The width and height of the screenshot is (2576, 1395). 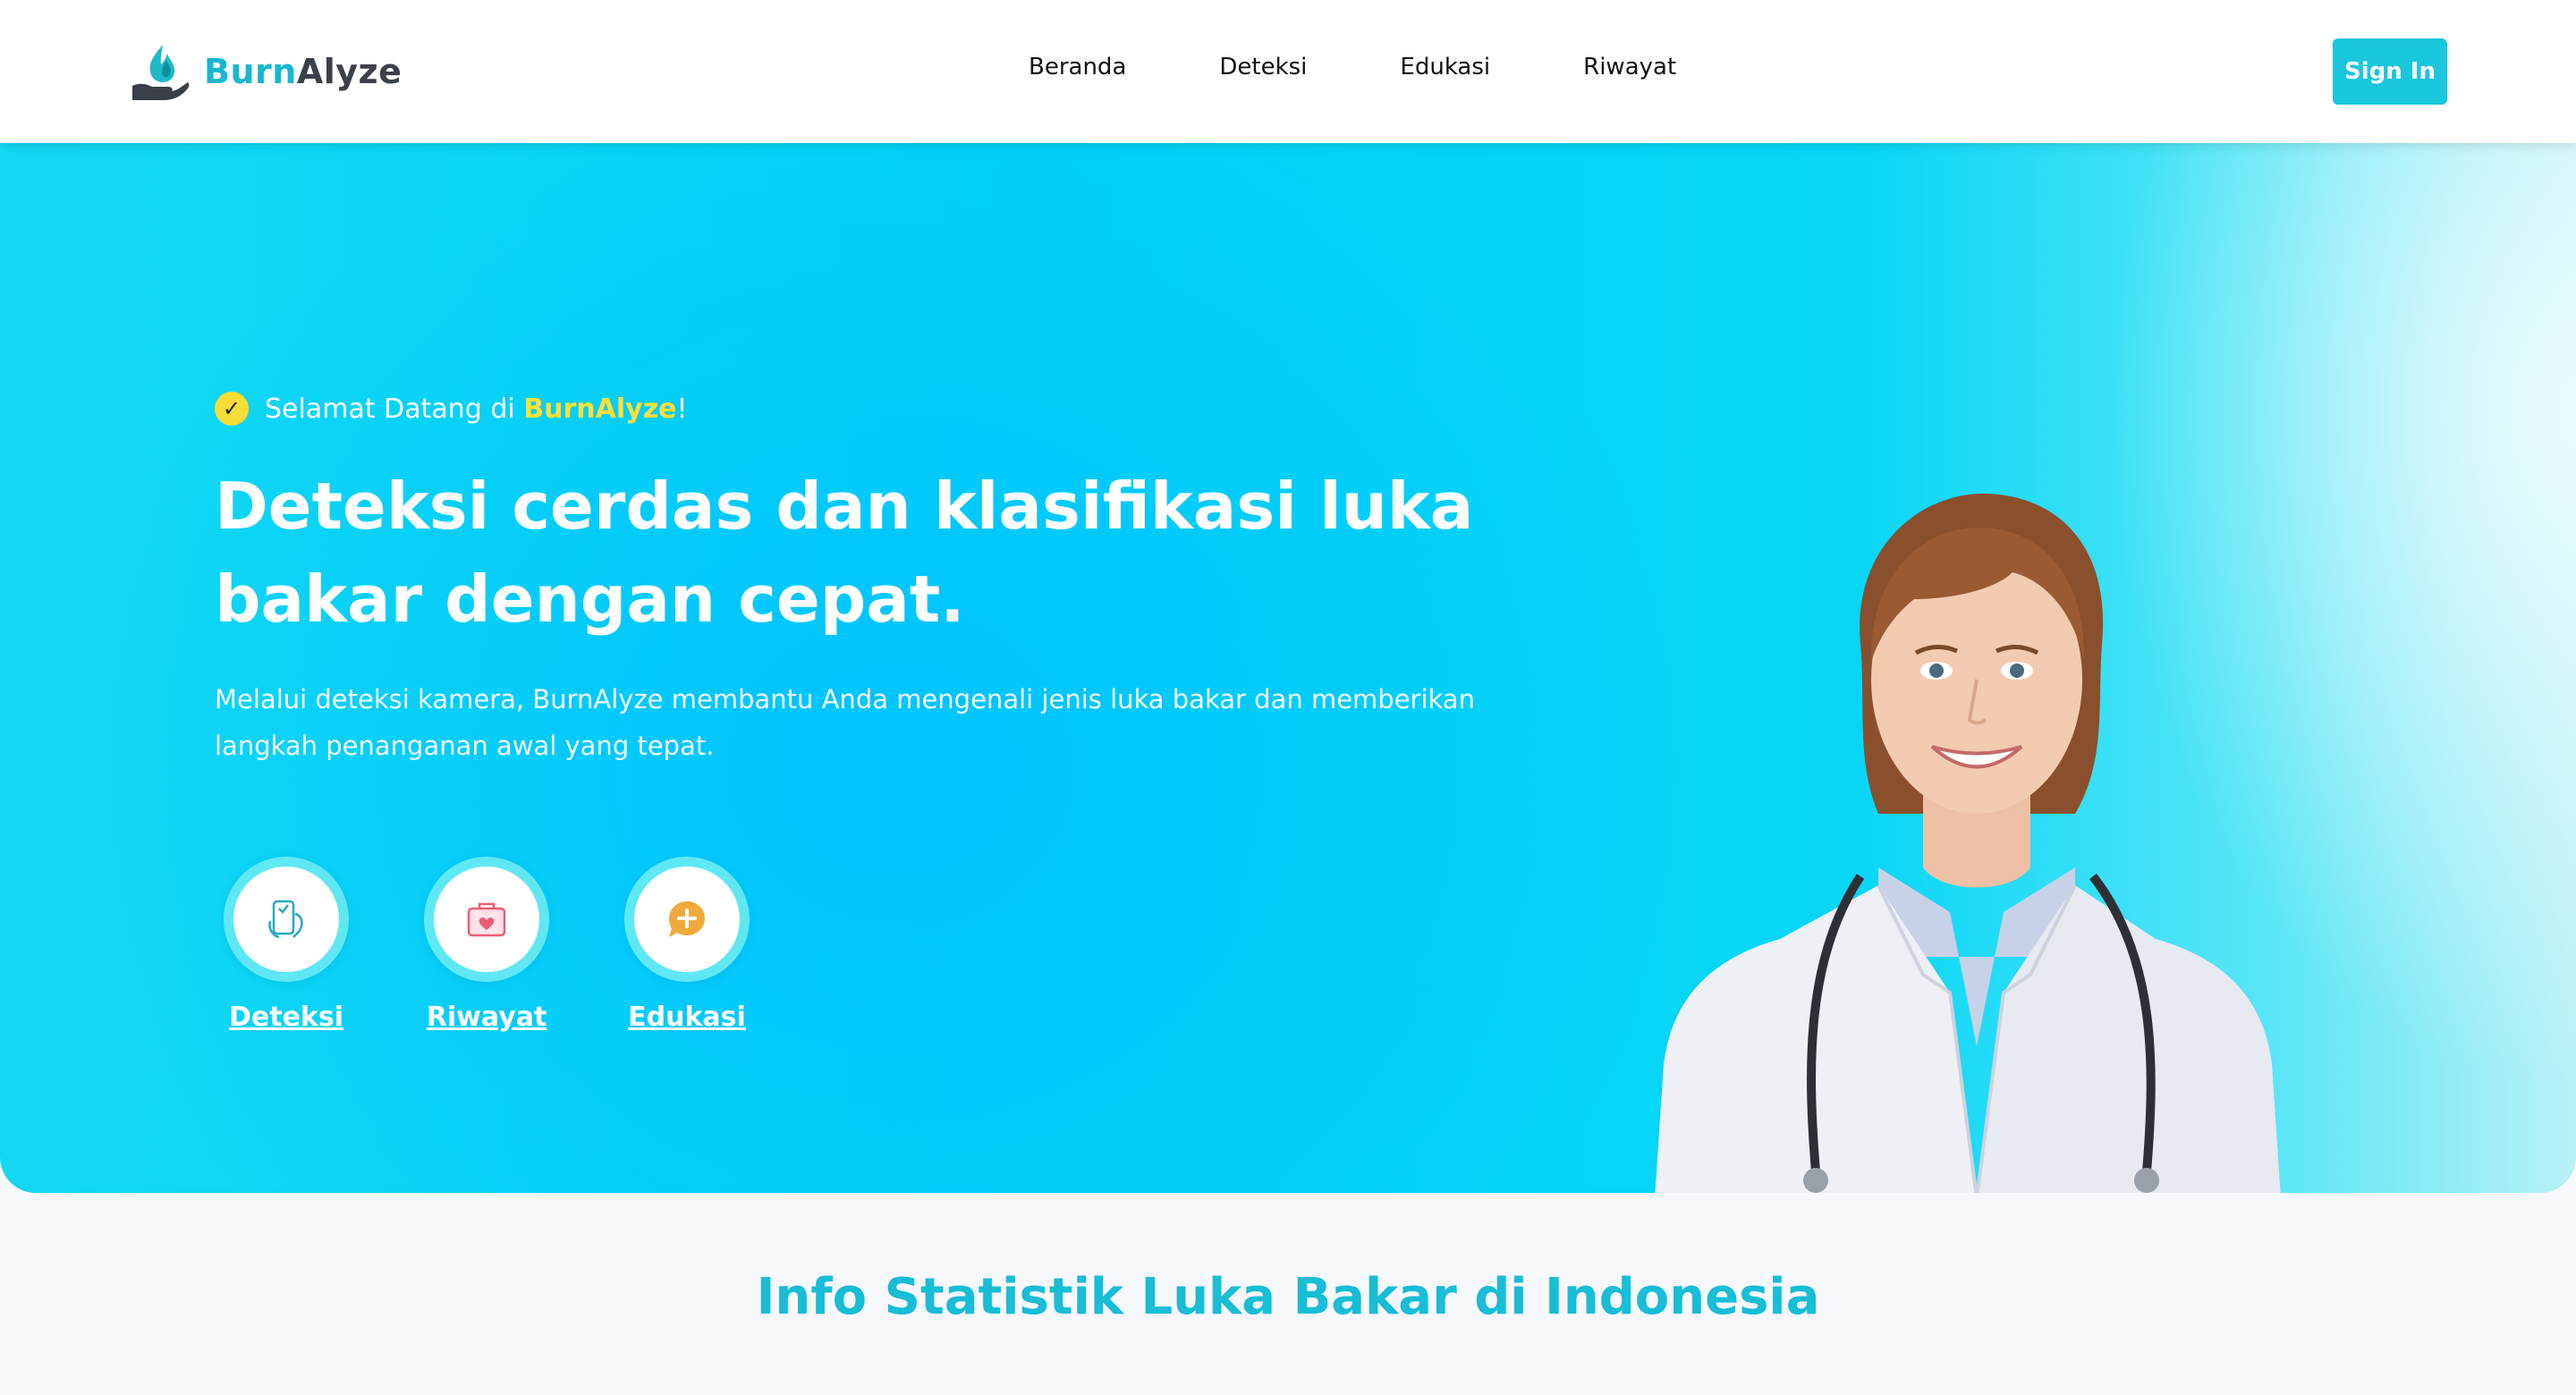 What do you see at coordinates (250, 71) in the screenshot?
I see `brand-name-part1: Burn` at bounding box center [250, 71].